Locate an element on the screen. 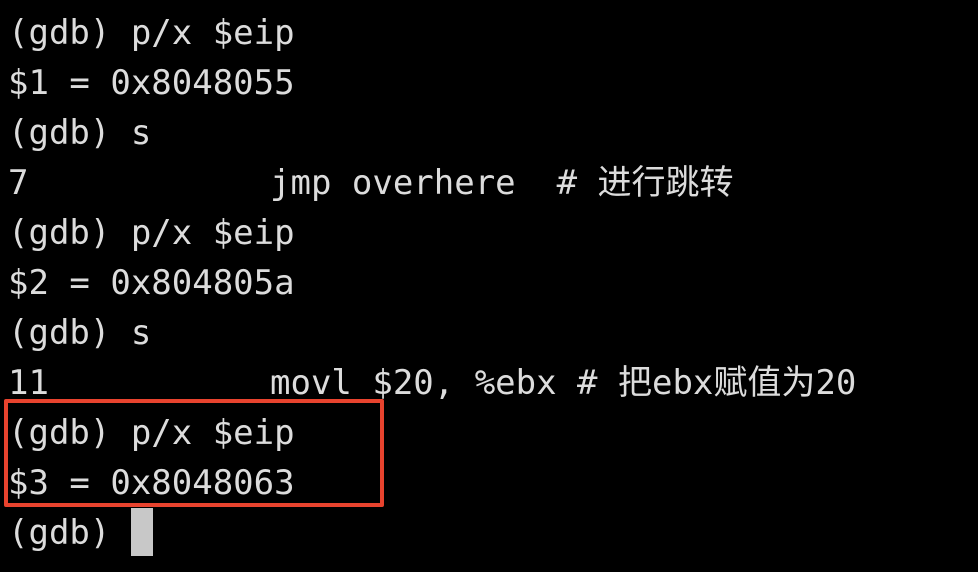 This screenshot has width=978, height=572. source-line-number: 7 is located at coordinates (18, 183).